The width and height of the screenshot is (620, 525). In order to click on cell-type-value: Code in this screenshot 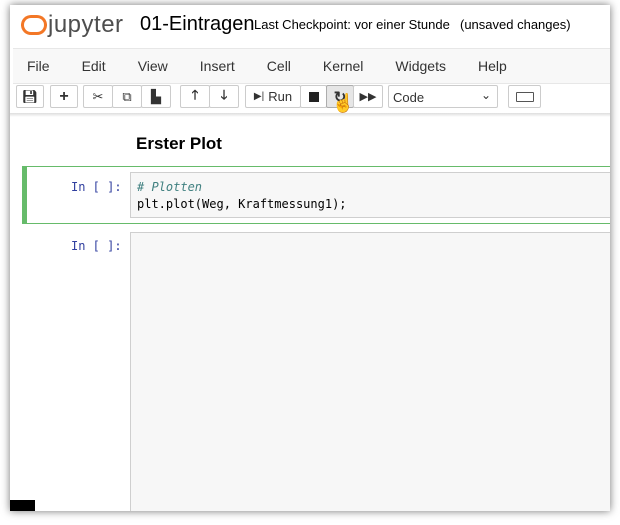, I will do `click(409, 97)`.